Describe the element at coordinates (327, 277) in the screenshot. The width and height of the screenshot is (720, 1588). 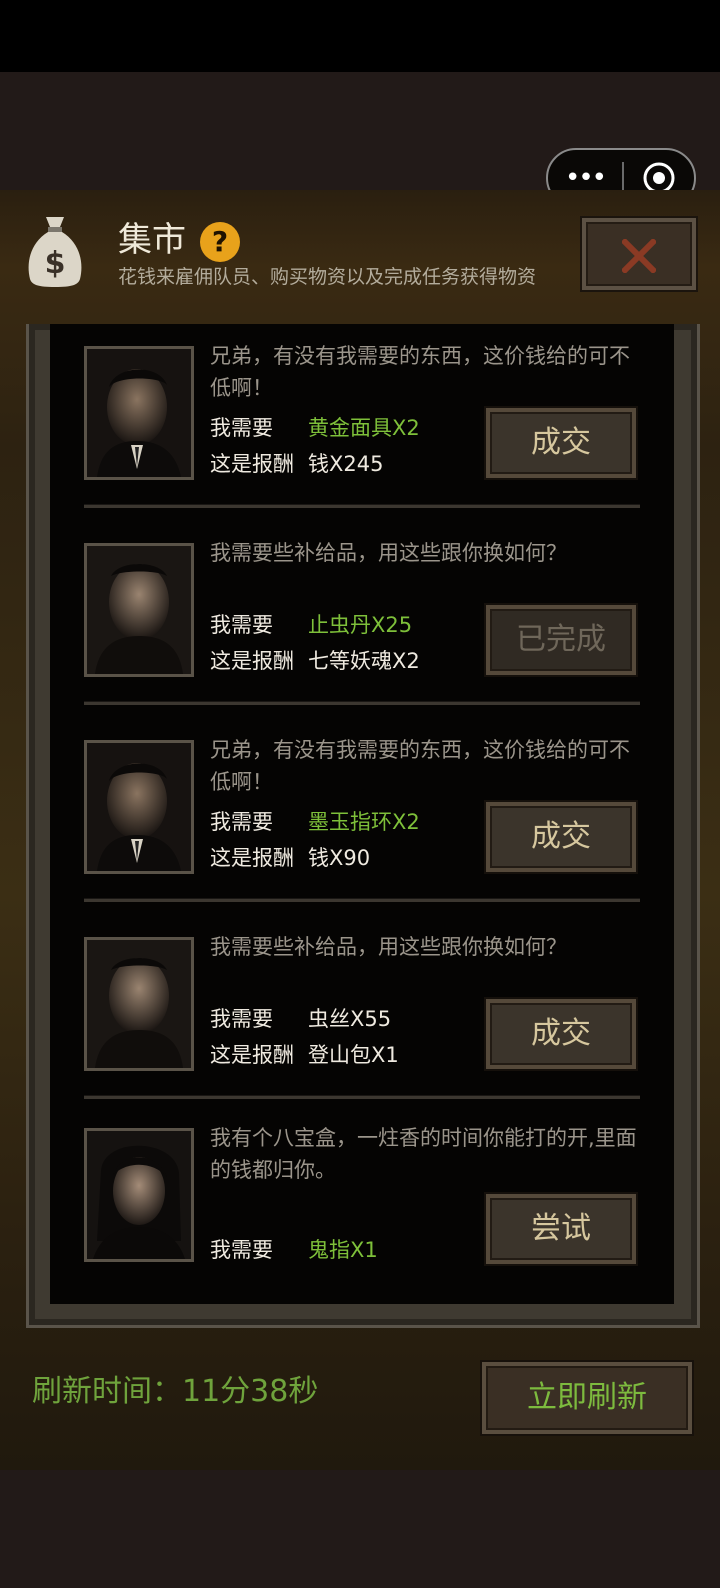
I see `page-subtitle: 花钱来雇佣队员、购买物资以及完成任务获得物资` at that location.